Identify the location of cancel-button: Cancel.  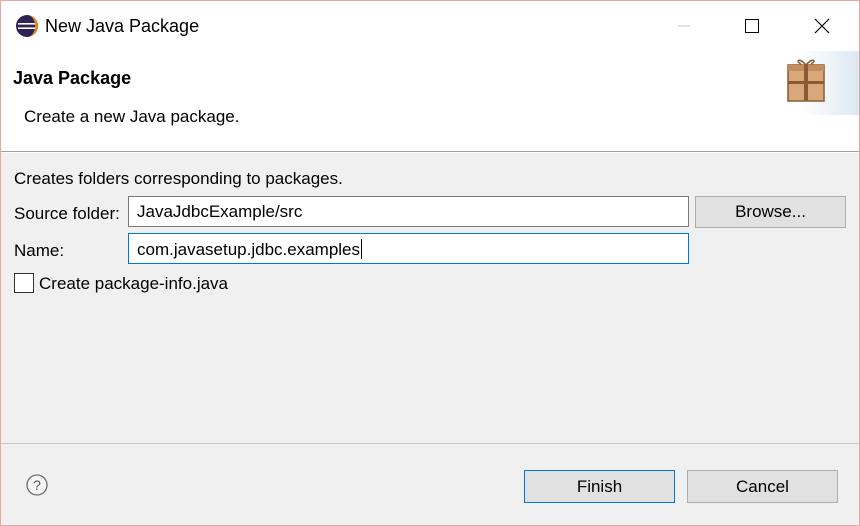
(762, 486).